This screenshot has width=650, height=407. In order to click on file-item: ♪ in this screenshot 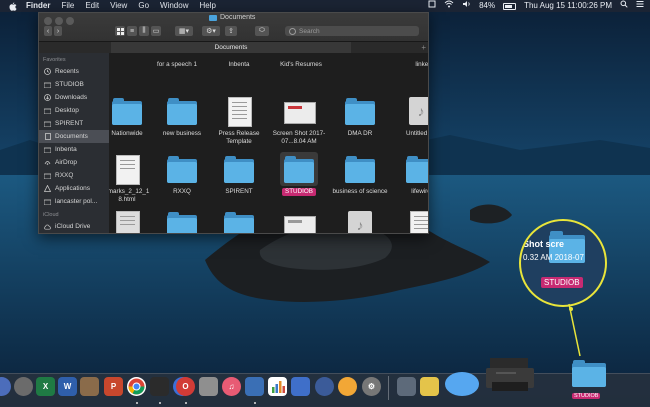, I will do `click(360, 222)`.